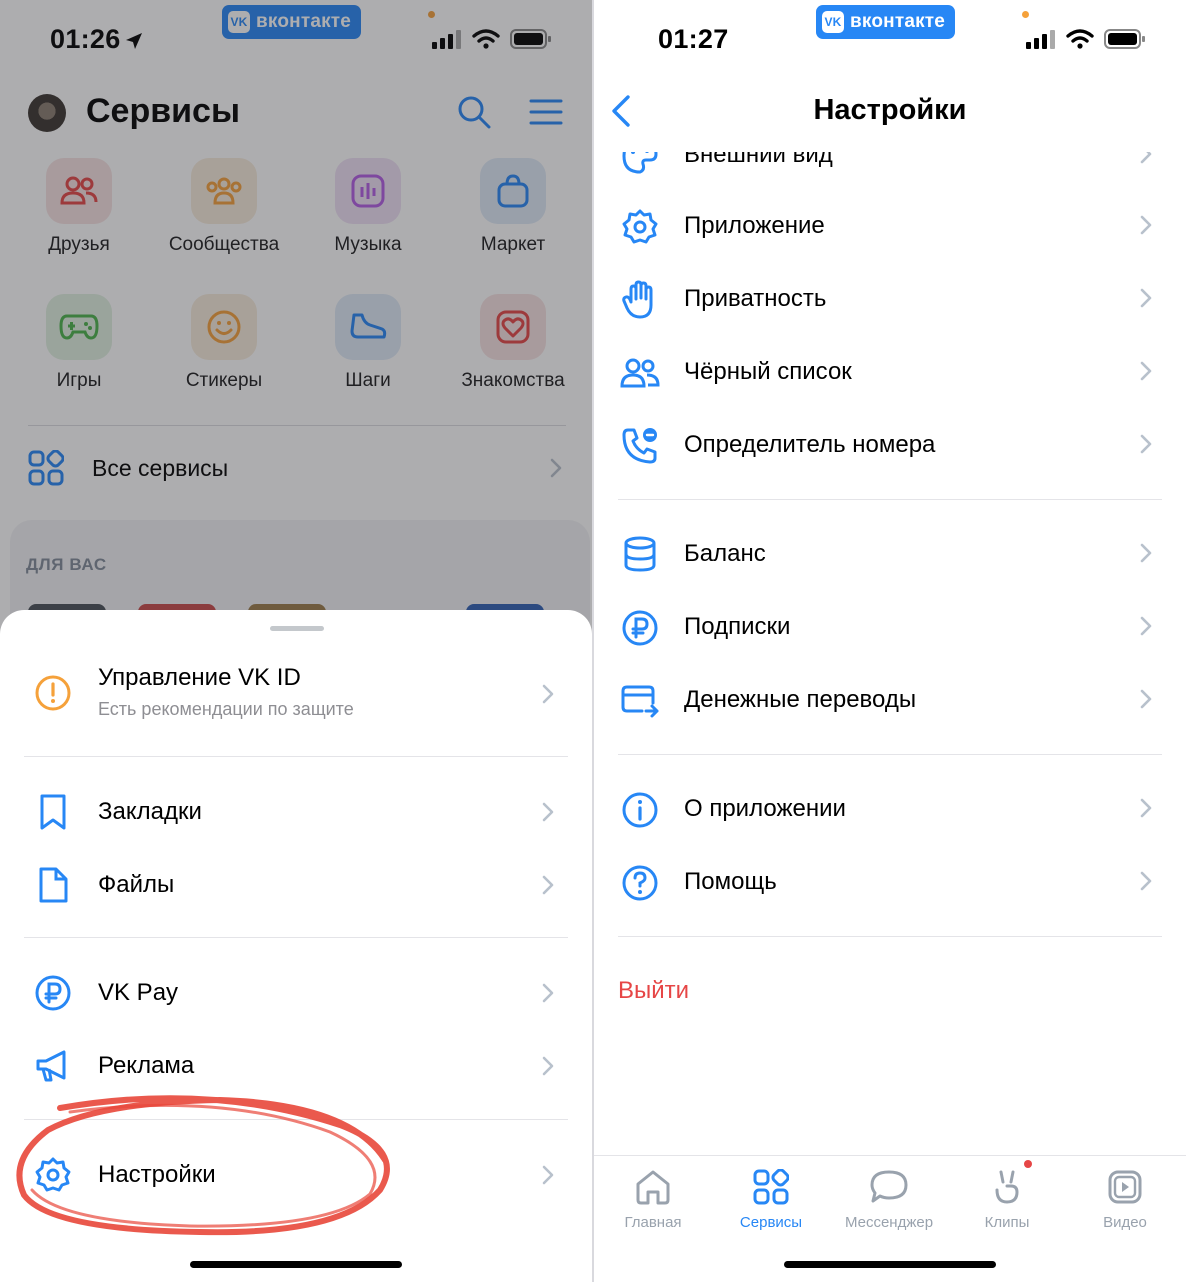 The width and height of the screenshot is (1186, 1282). I want to click on file-icon, so click(53, 885).